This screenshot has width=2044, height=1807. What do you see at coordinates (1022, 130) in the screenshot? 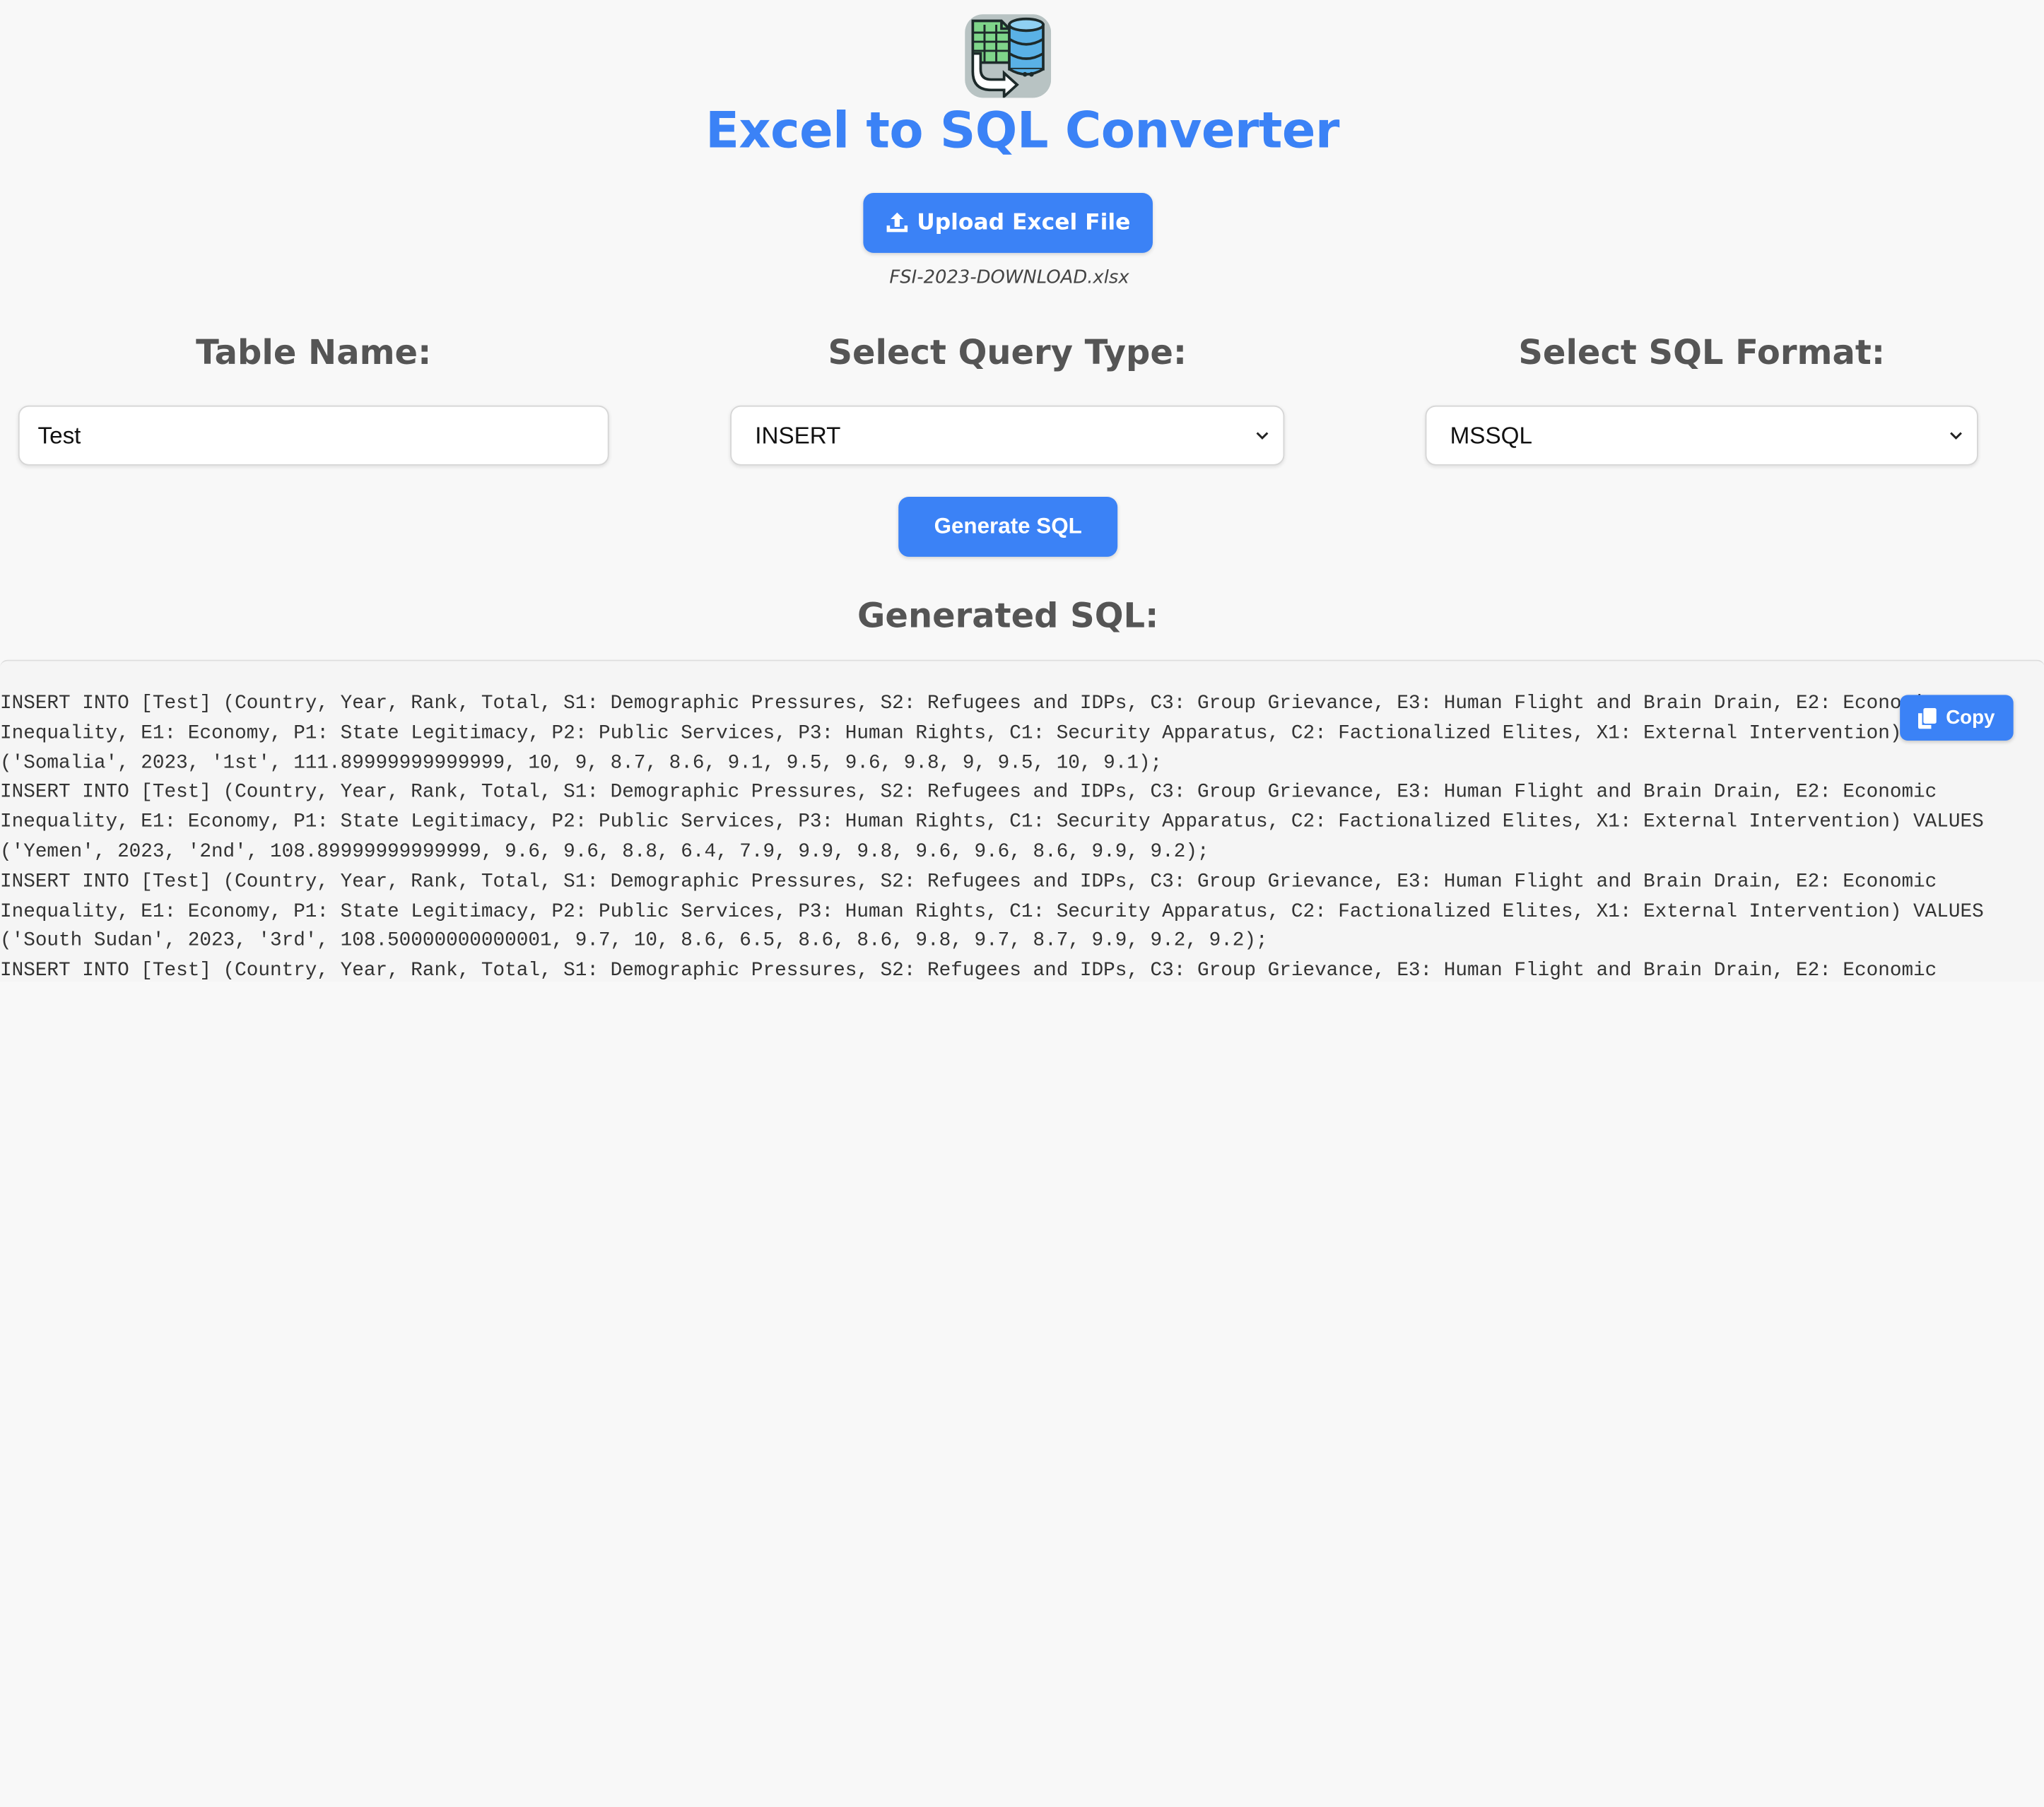
I see `page-title: Excel to SQL Converter` at bounding box center [1022, 130].